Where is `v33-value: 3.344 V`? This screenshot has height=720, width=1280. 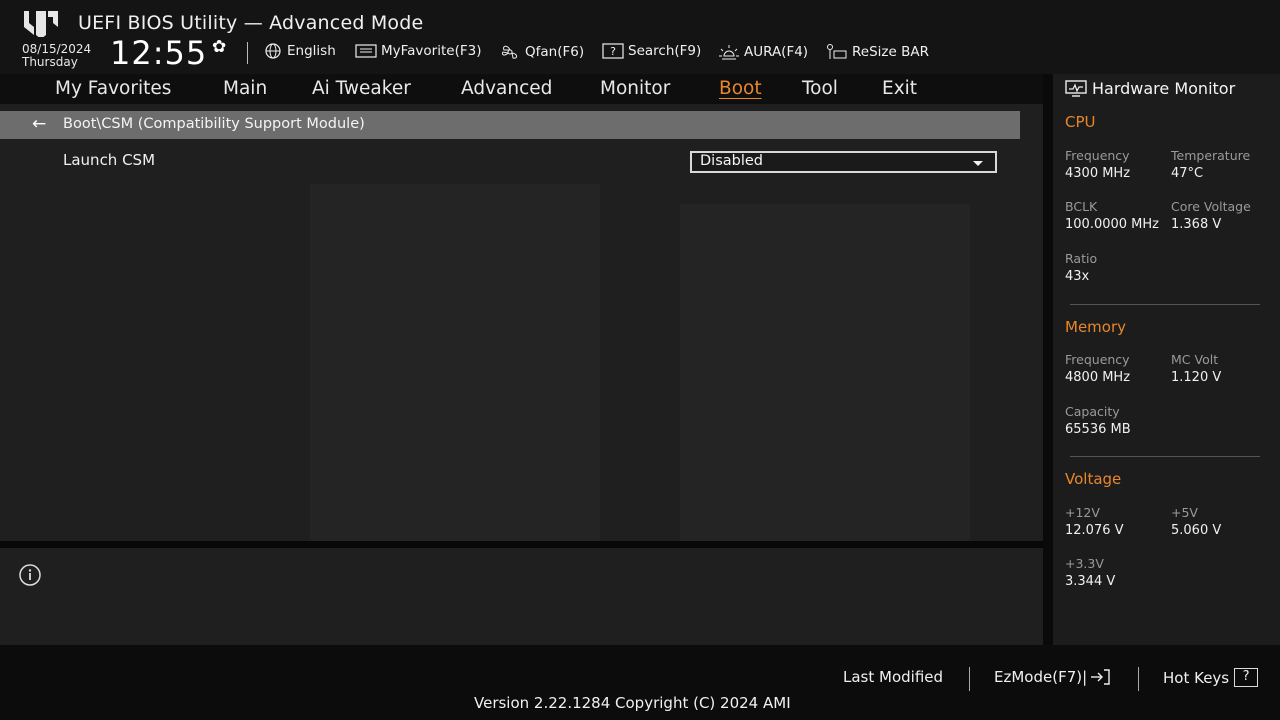
v33-value: 3.344 V is located at coordinates (1090, 581).